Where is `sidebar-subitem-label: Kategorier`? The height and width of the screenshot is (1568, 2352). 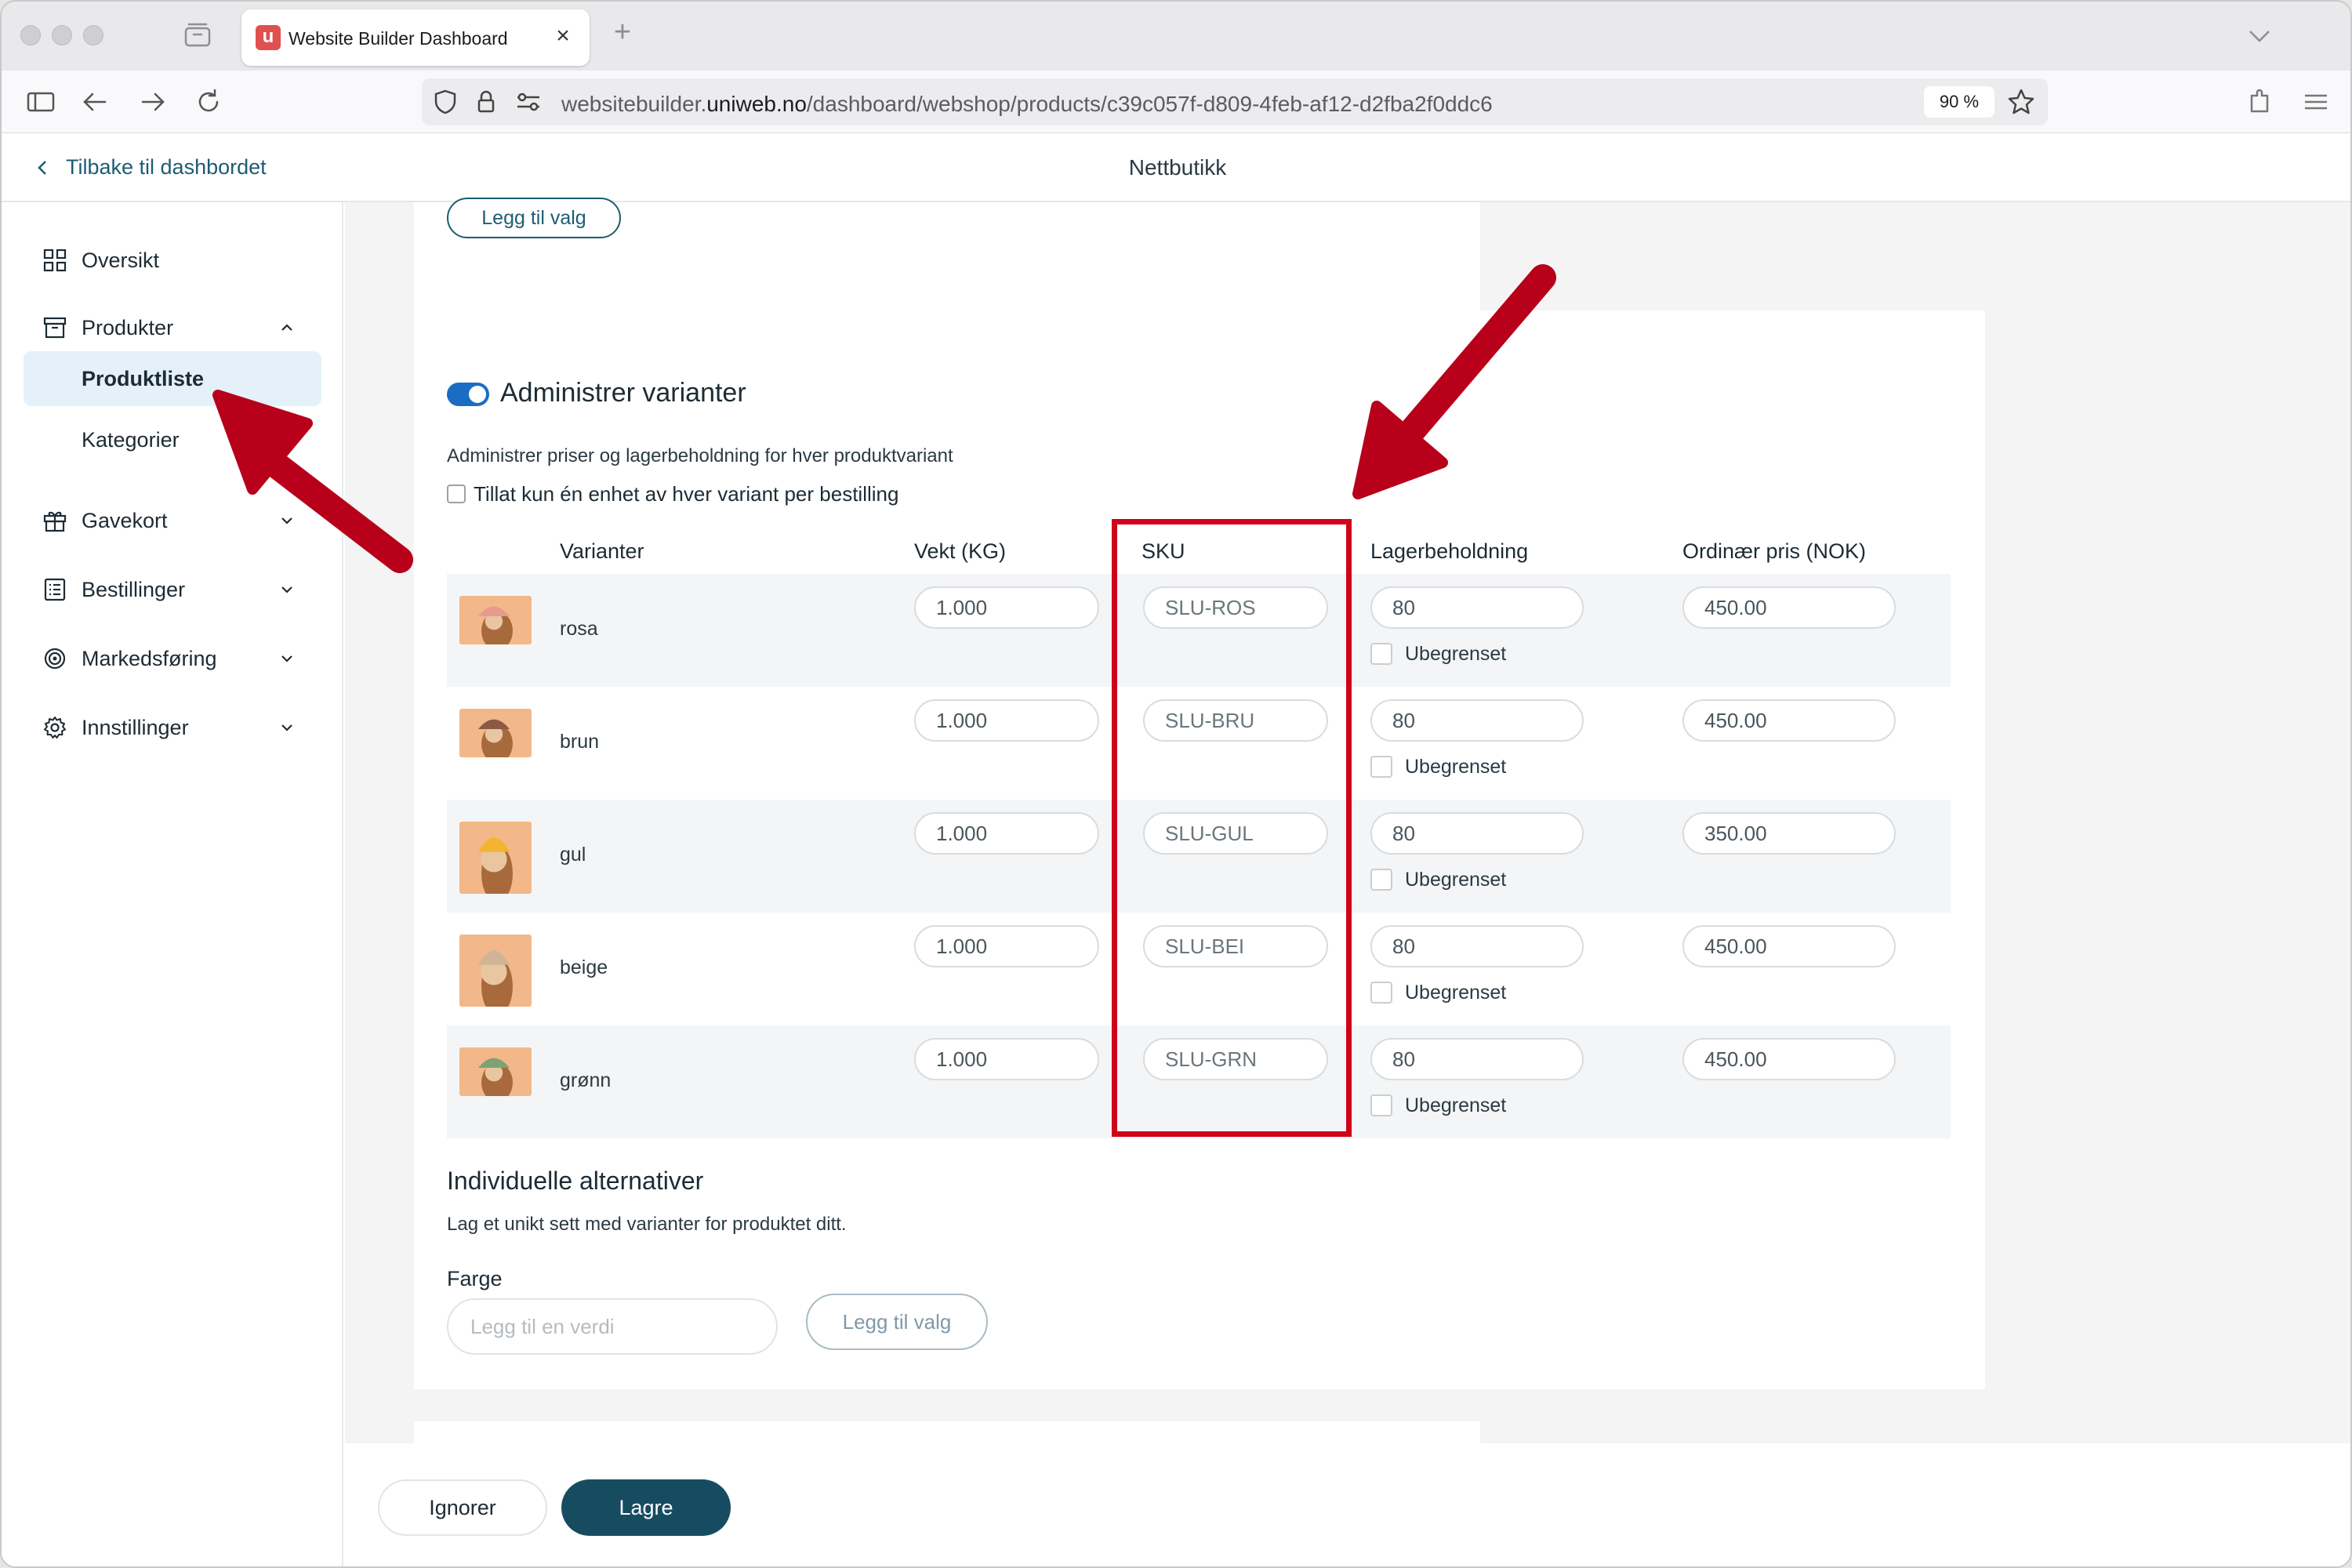 sidebar-subitem-label: Kategorier is located at coordinates (131, 440).